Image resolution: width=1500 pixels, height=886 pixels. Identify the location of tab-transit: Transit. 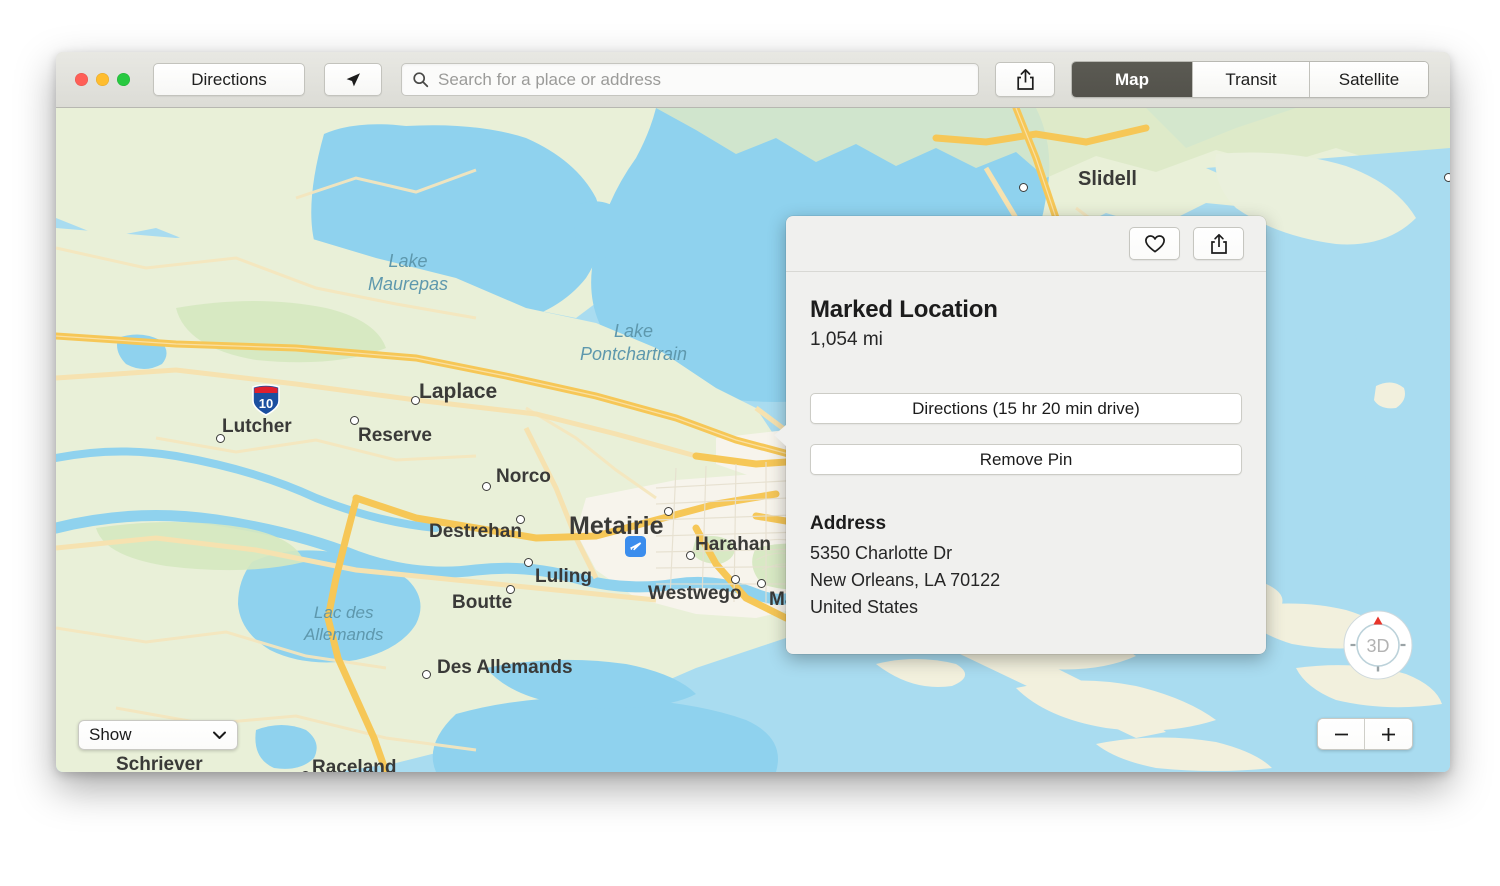
(1251, 79).